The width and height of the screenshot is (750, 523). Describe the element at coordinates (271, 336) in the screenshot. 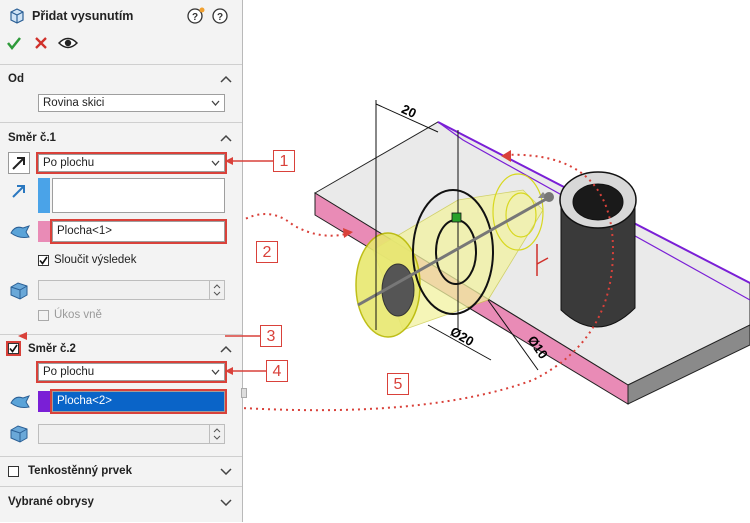

I see `callout-3: 3` at that location.